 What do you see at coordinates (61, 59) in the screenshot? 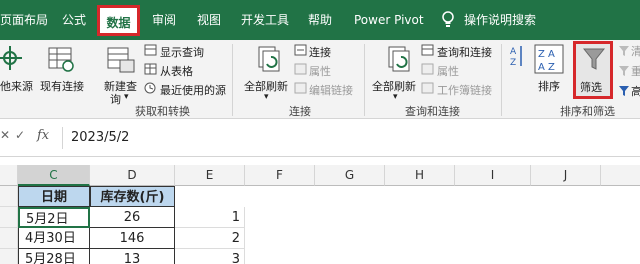
I see `existing-connections-icon` at bounding box center [61, 59].